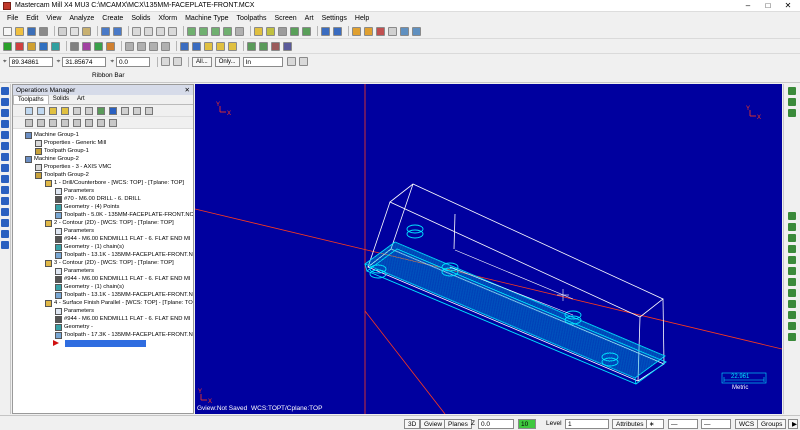  Describe the element at coordinates (252, 18) in the screenshot. I see `menu-toolpaths: Toolpaths` at that location.